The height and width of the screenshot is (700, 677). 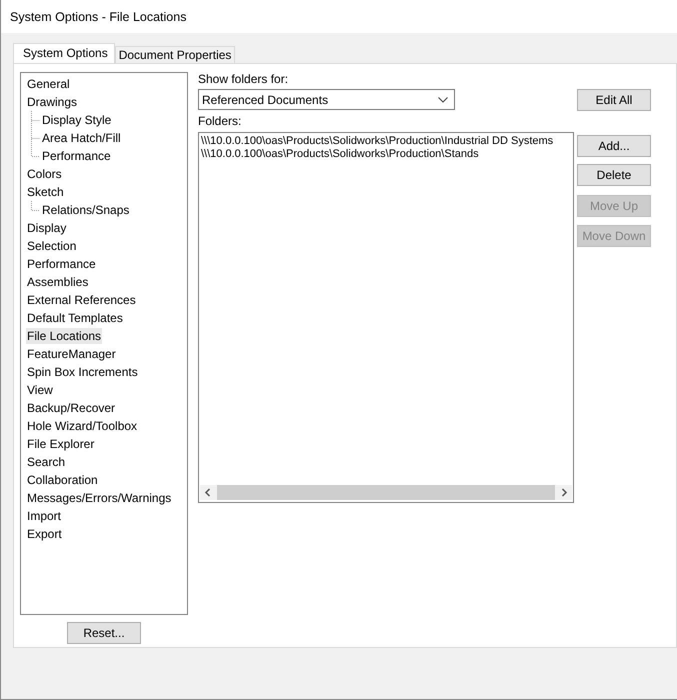 I want to click on tree-item: Export, so click(x=44, y=534).